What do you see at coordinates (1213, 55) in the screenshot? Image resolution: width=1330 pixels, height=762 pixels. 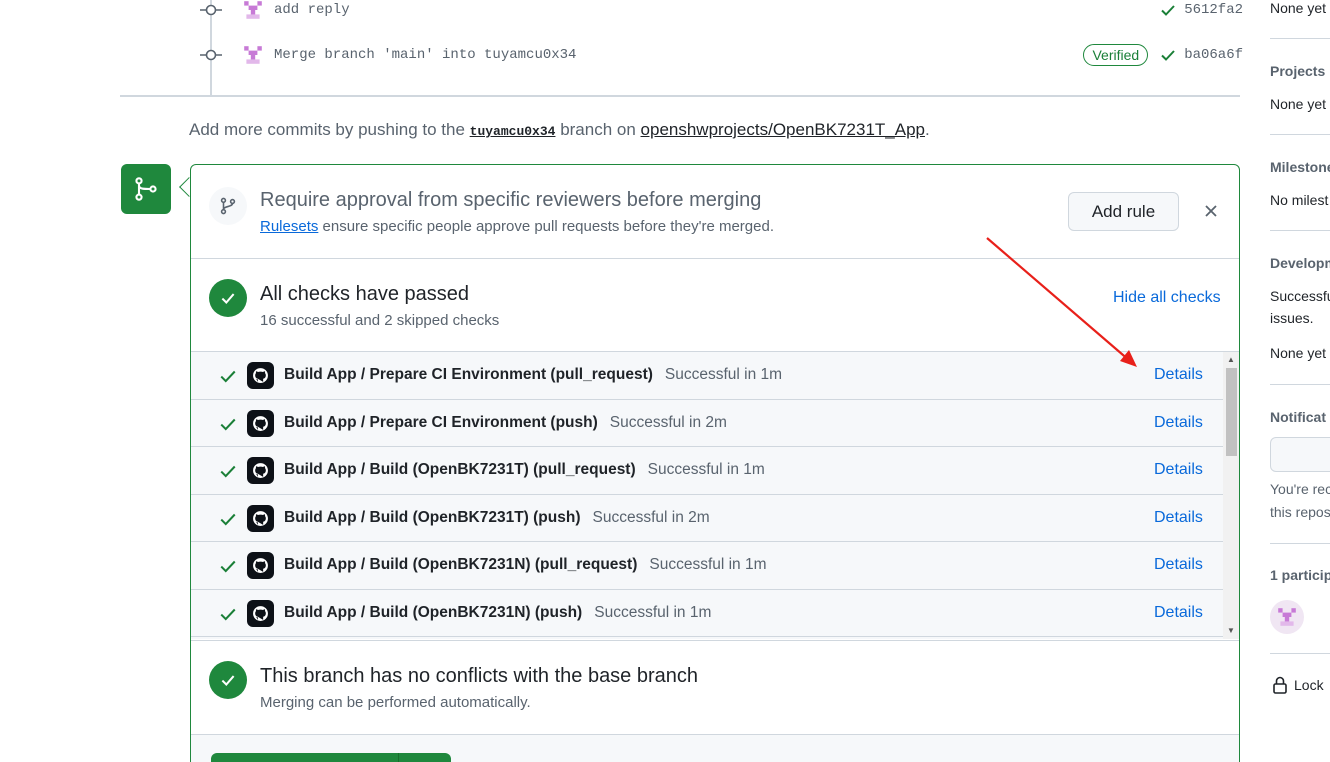 I see `commit-sha: ba06a6f` at bounding box center [1213, 55].